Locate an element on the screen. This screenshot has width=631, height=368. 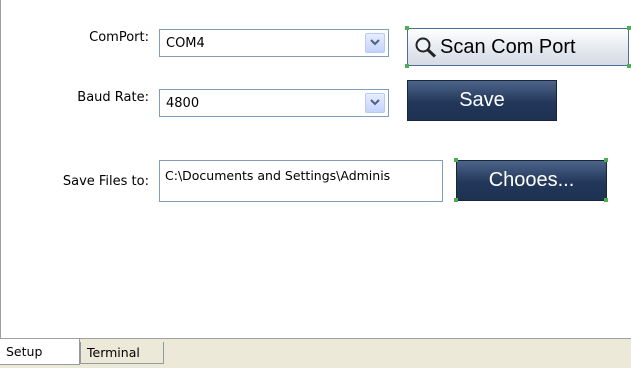
tab-bar: Setup Terminal is located at coordinates (315, 353).